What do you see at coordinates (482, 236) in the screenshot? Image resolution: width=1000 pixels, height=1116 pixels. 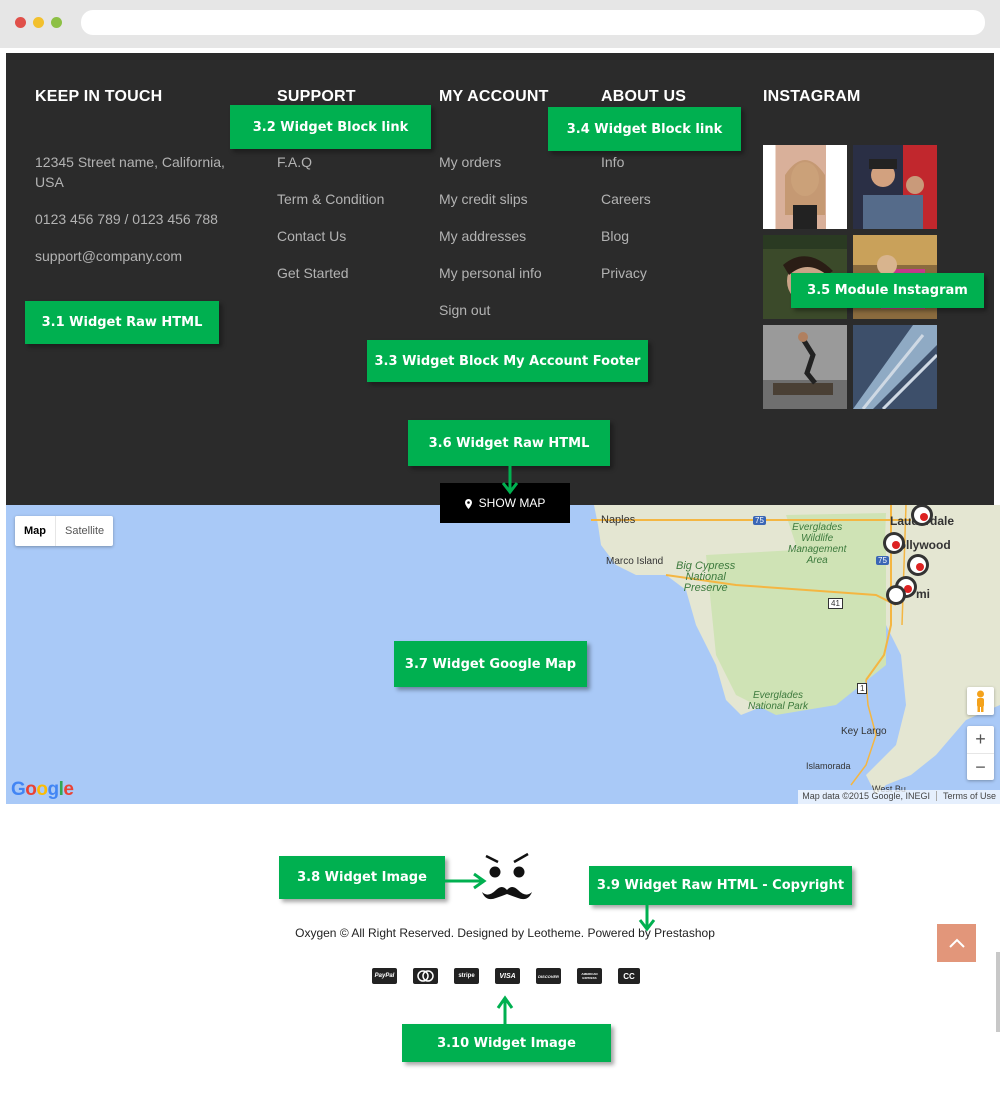 I see `my-addresses-link: My addresses` at bounding box center [482, 236].